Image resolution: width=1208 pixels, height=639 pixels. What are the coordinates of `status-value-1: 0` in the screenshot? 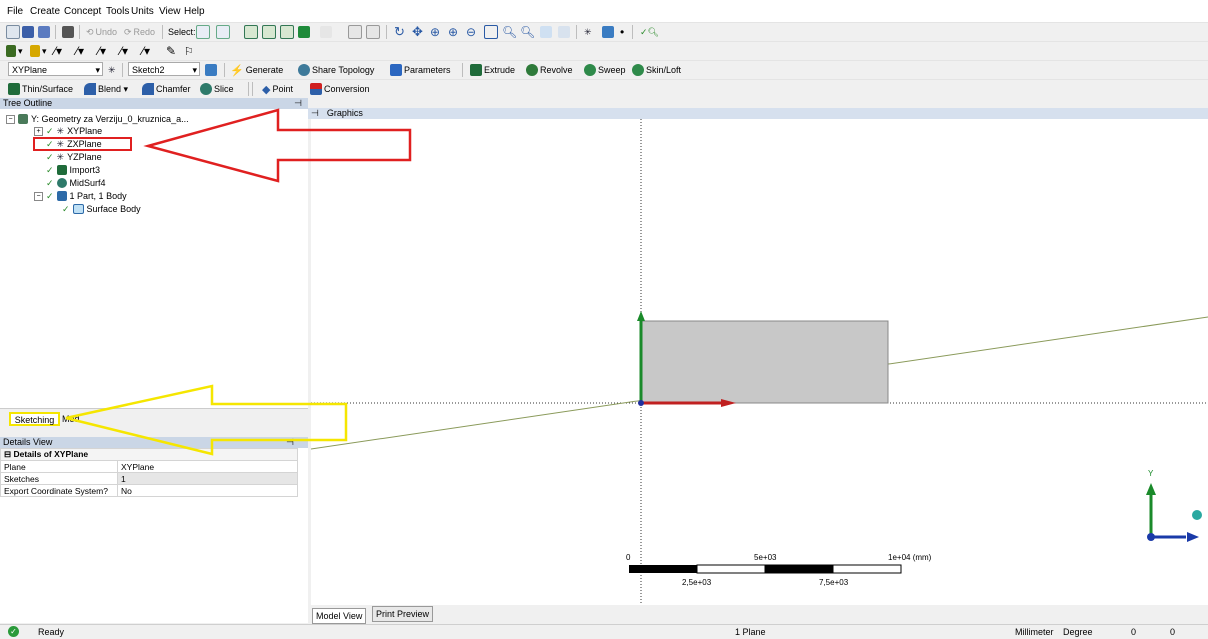 It's located at (1134, 632).